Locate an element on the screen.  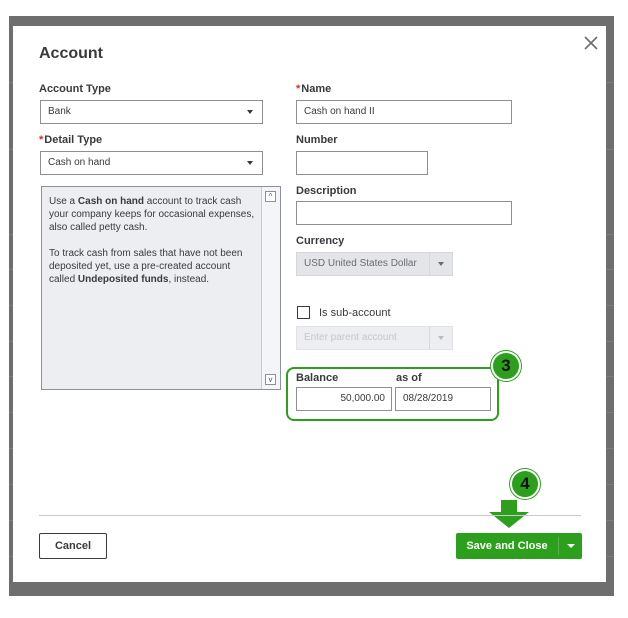
save-and-close-button: Save and Close is located at coordinates (519, 546).